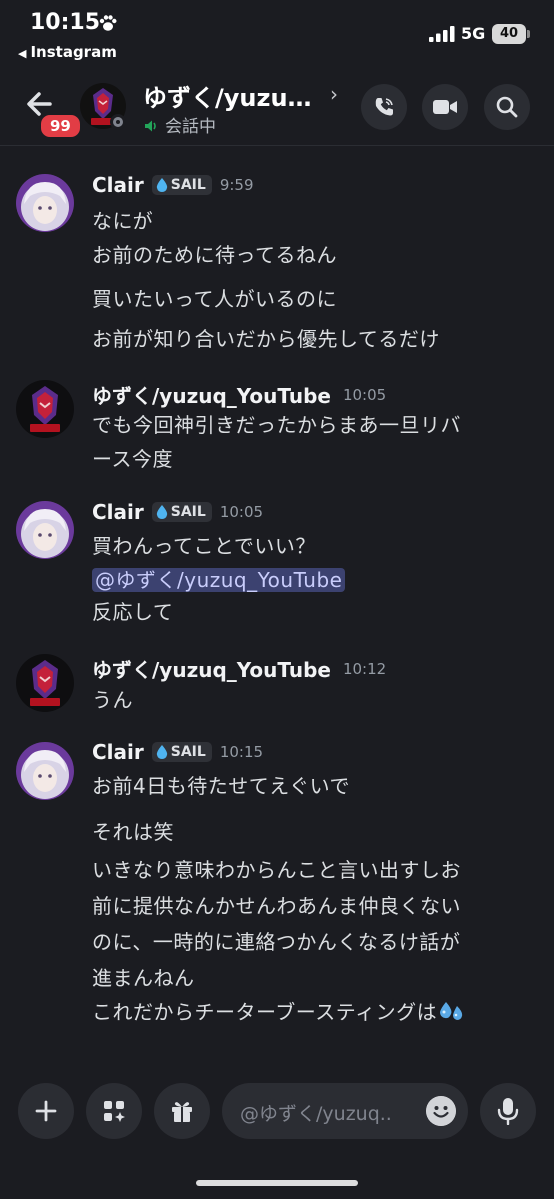 The height and width of the screenshot is (1199, 554). I want to click on message-input-placeholder: @ゆずく/yuzuq.., so click(316, 1114).